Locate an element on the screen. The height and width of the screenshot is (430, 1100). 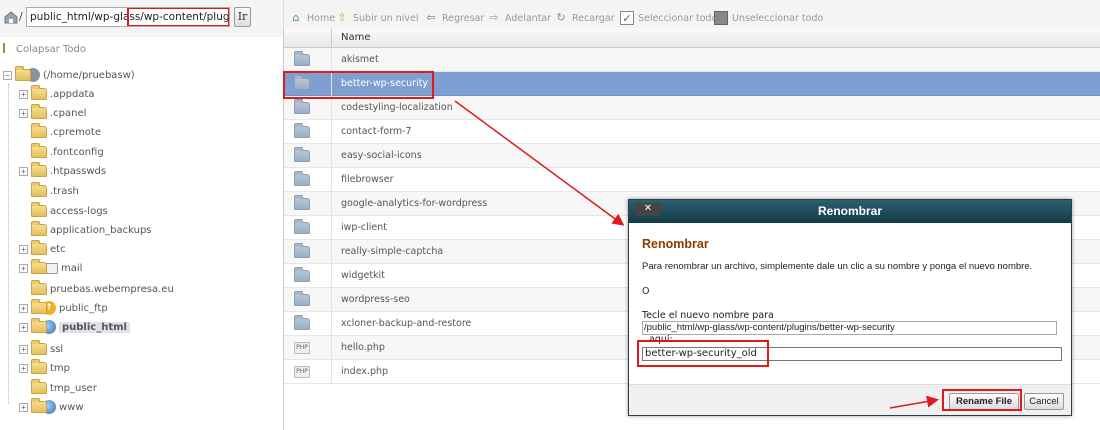
tree-item-label: application_backups is located at coordinates (101, 230).